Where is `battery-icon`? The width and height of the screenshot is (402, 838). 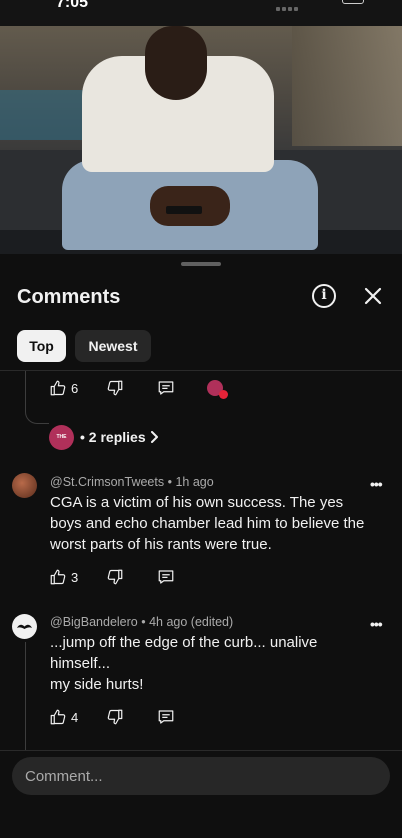 battery-icon is located at coordinates (353, 2).